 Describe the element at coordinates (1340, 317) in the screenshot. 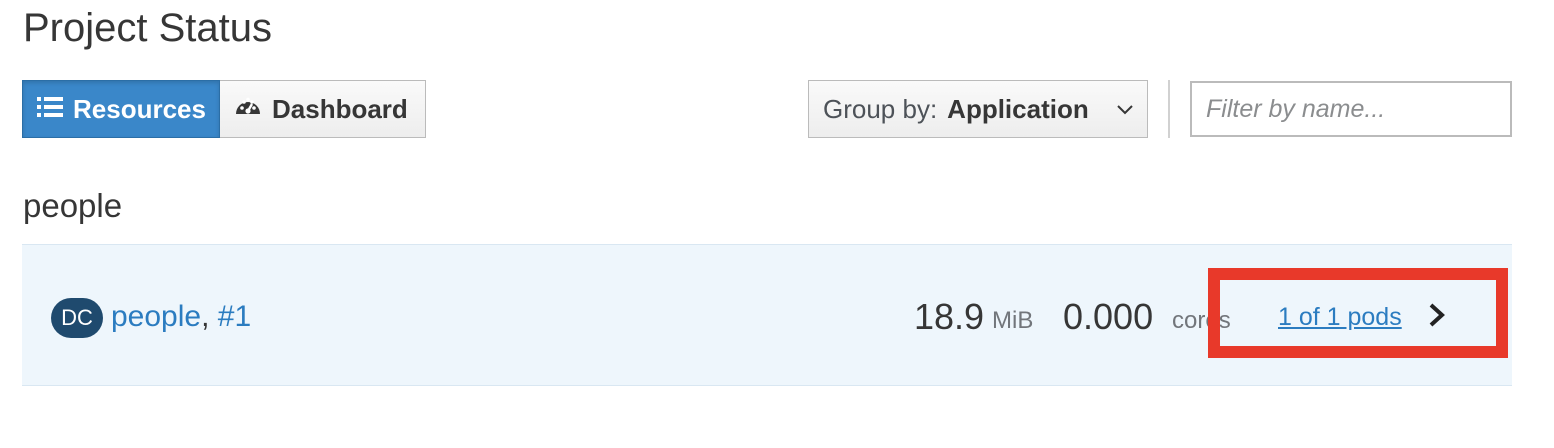

I see `pods-link: 1 of 1 pods` at that location.